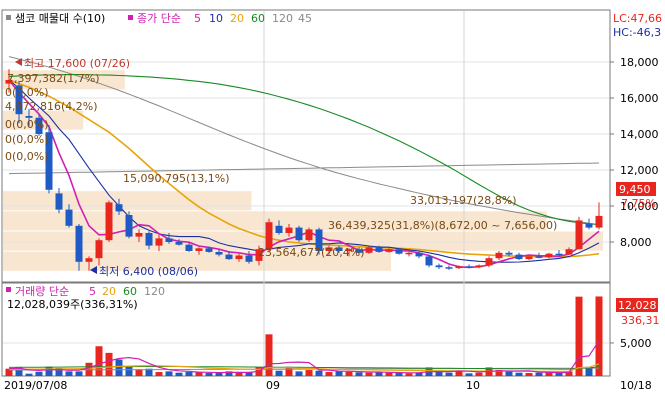 The image size is (665, 405). I want to click on hc-label: HC:-46,3, so click(637, 32).